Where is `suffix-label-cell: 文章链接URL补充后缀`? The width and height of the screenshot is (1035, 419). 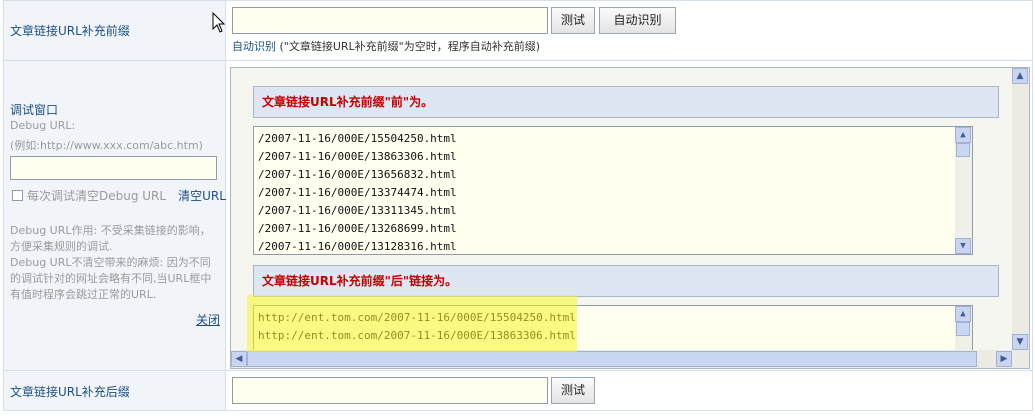 suffix-label-cell: 文章链接URL补充后缀 is located at coordinates (115, 390).